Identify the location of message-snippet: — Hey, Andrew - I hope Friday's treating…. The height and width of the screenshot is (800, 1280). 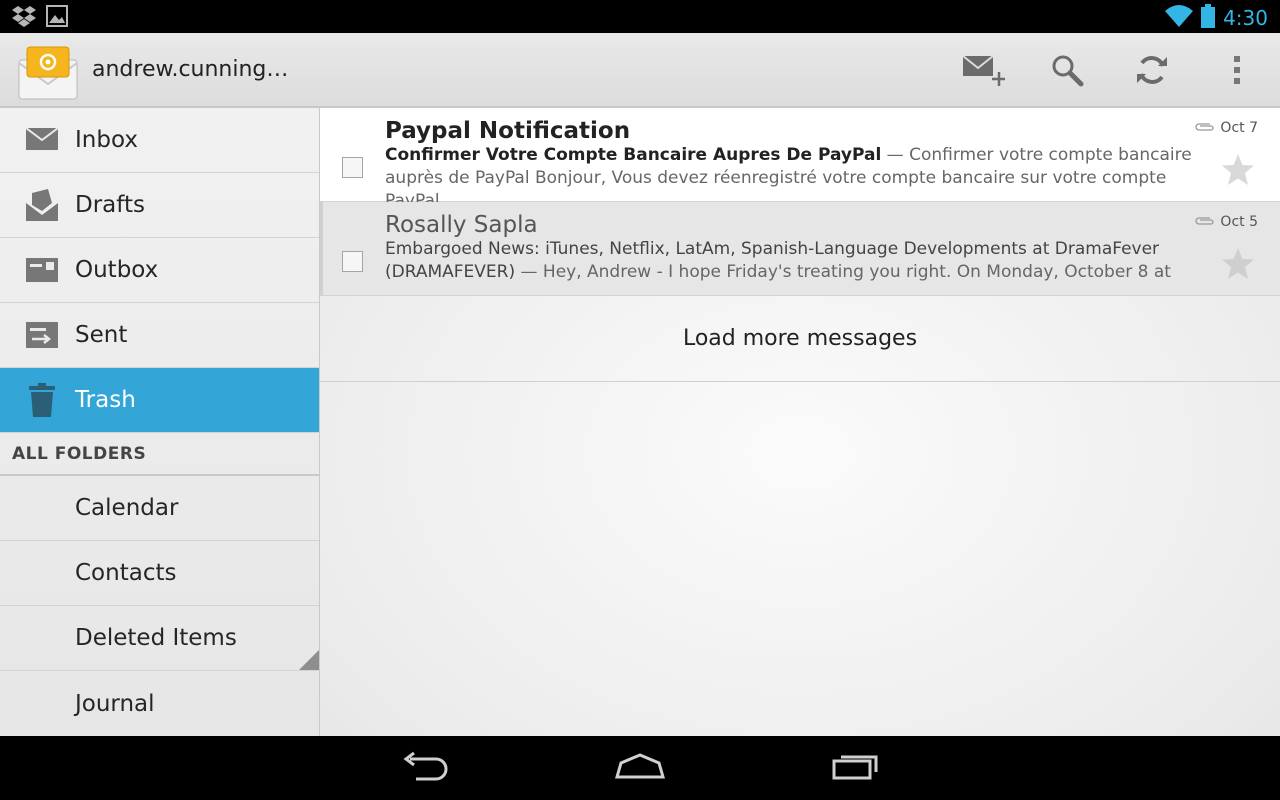
(843, 272).